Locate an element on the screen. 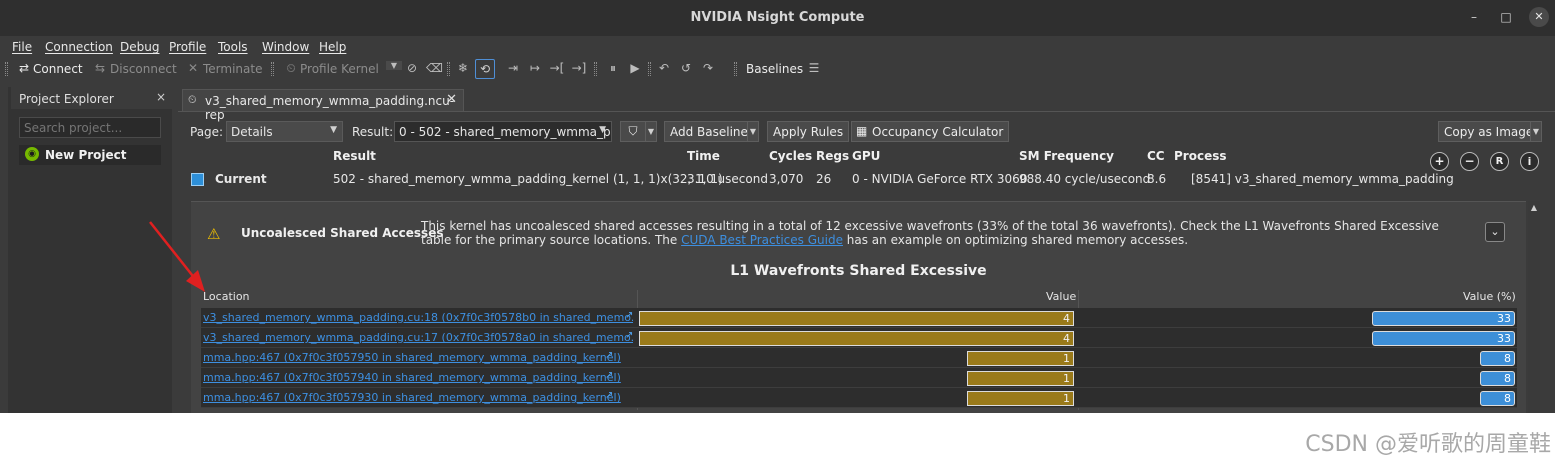 Image resolution: width=1555 pixels, height=469 pixels. red-arrow-annotation is located at coordinates (177, 256).